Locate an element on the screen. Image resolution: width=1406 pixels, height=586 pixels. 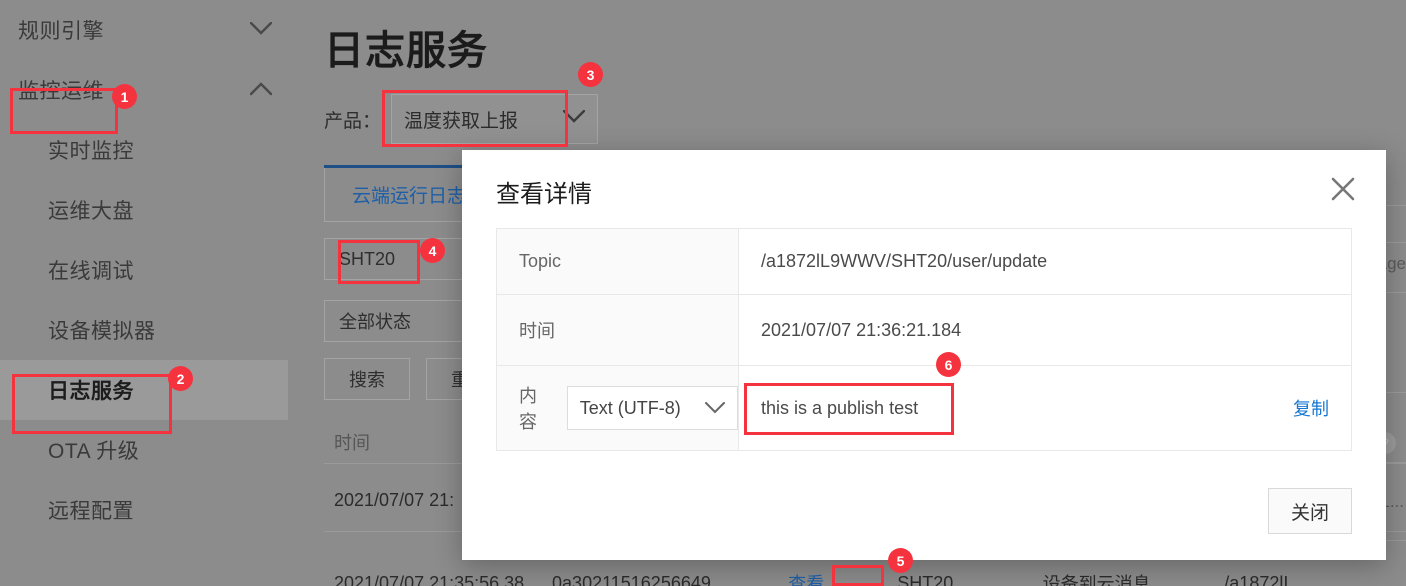
sidebar-item-ota-upgrade: OTA 升级 is located at coordinates (144, 450).